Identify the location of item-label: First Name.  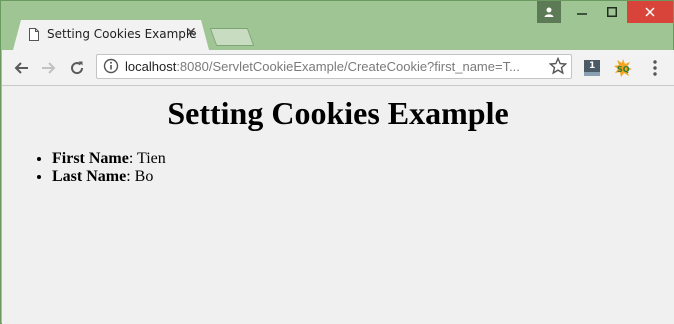
(90, 158).